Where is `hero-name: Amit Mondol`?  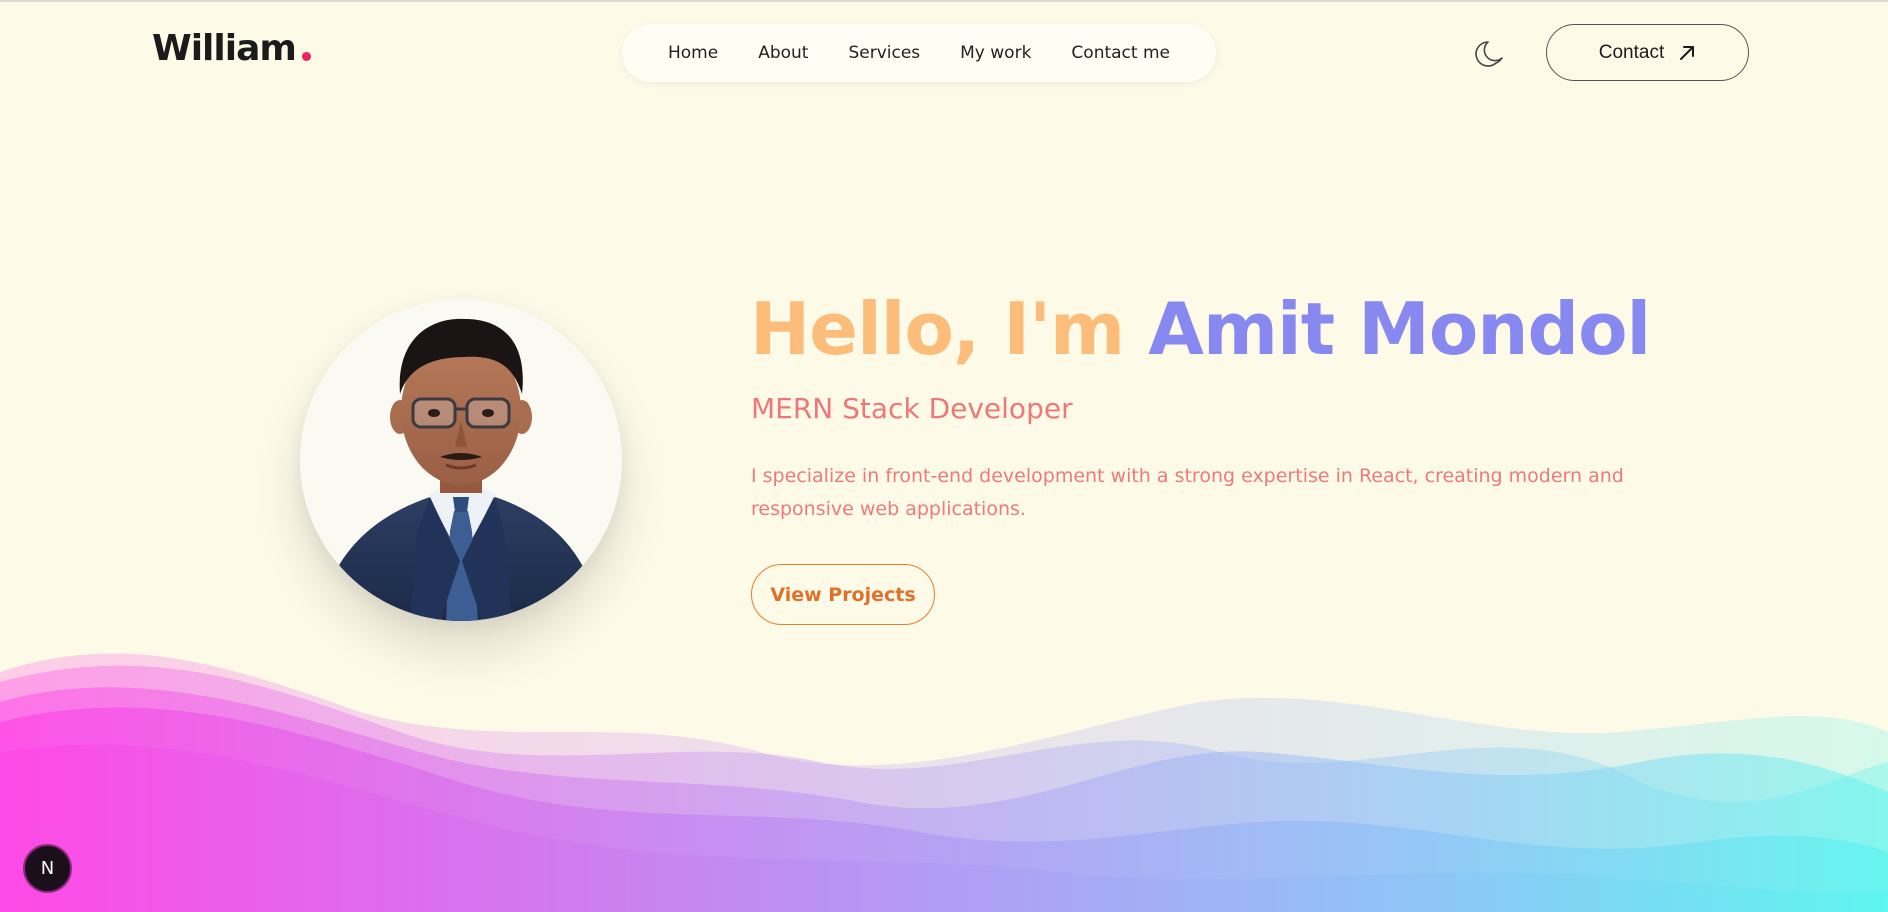
hero-name: Amit Mondol is located at coordinates (1399, 329).